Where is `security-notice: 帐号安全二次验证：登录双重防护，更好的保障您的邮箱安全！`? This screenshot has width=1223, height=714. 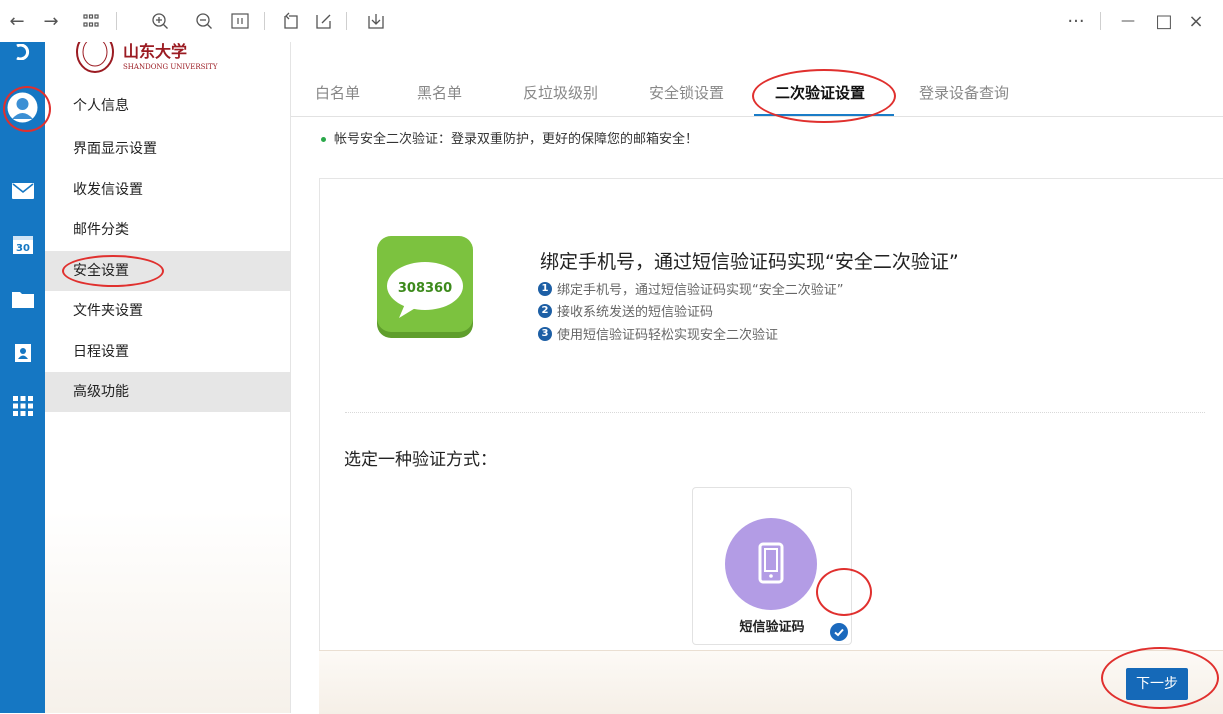
security-notice: 帐号安全二次验证：登录双重防护，更好的保障您的邮箱安全！ is located at coordinates (509, 137).